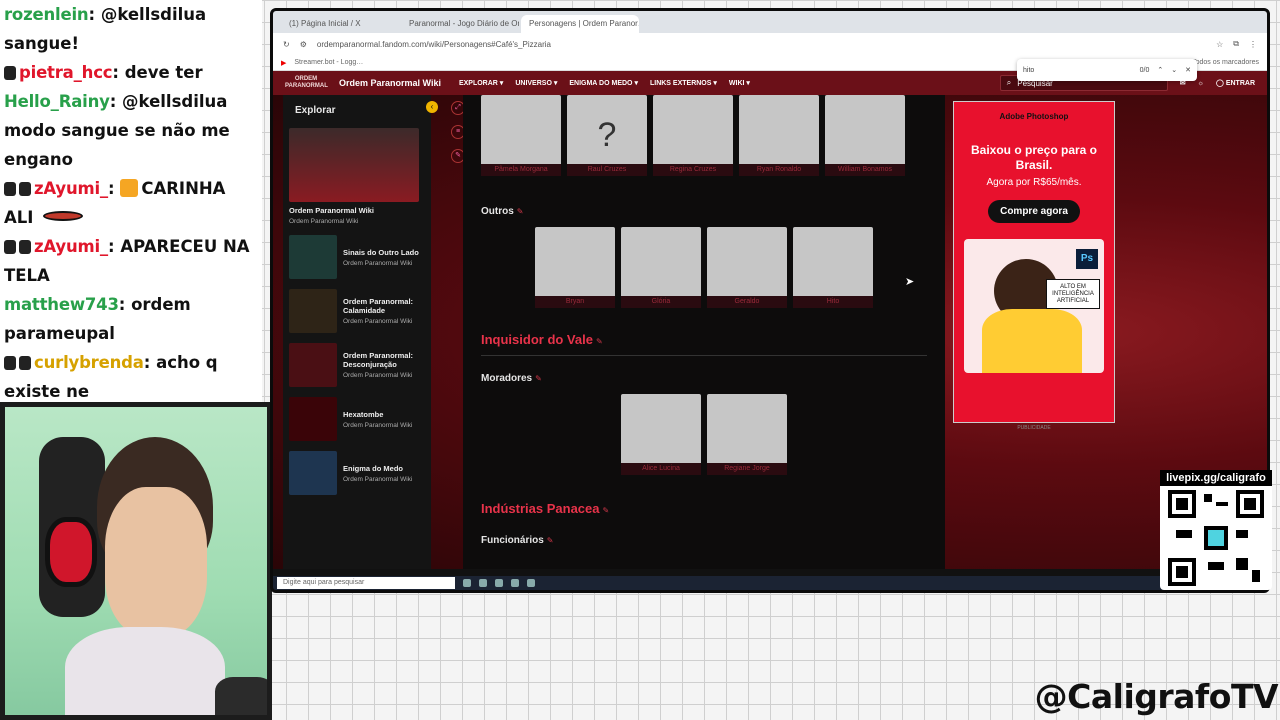  What do you see at coordinates (283, 63) in the screenshot?
I see `youtube-icon: ▶` at bounding box center [283, 63].